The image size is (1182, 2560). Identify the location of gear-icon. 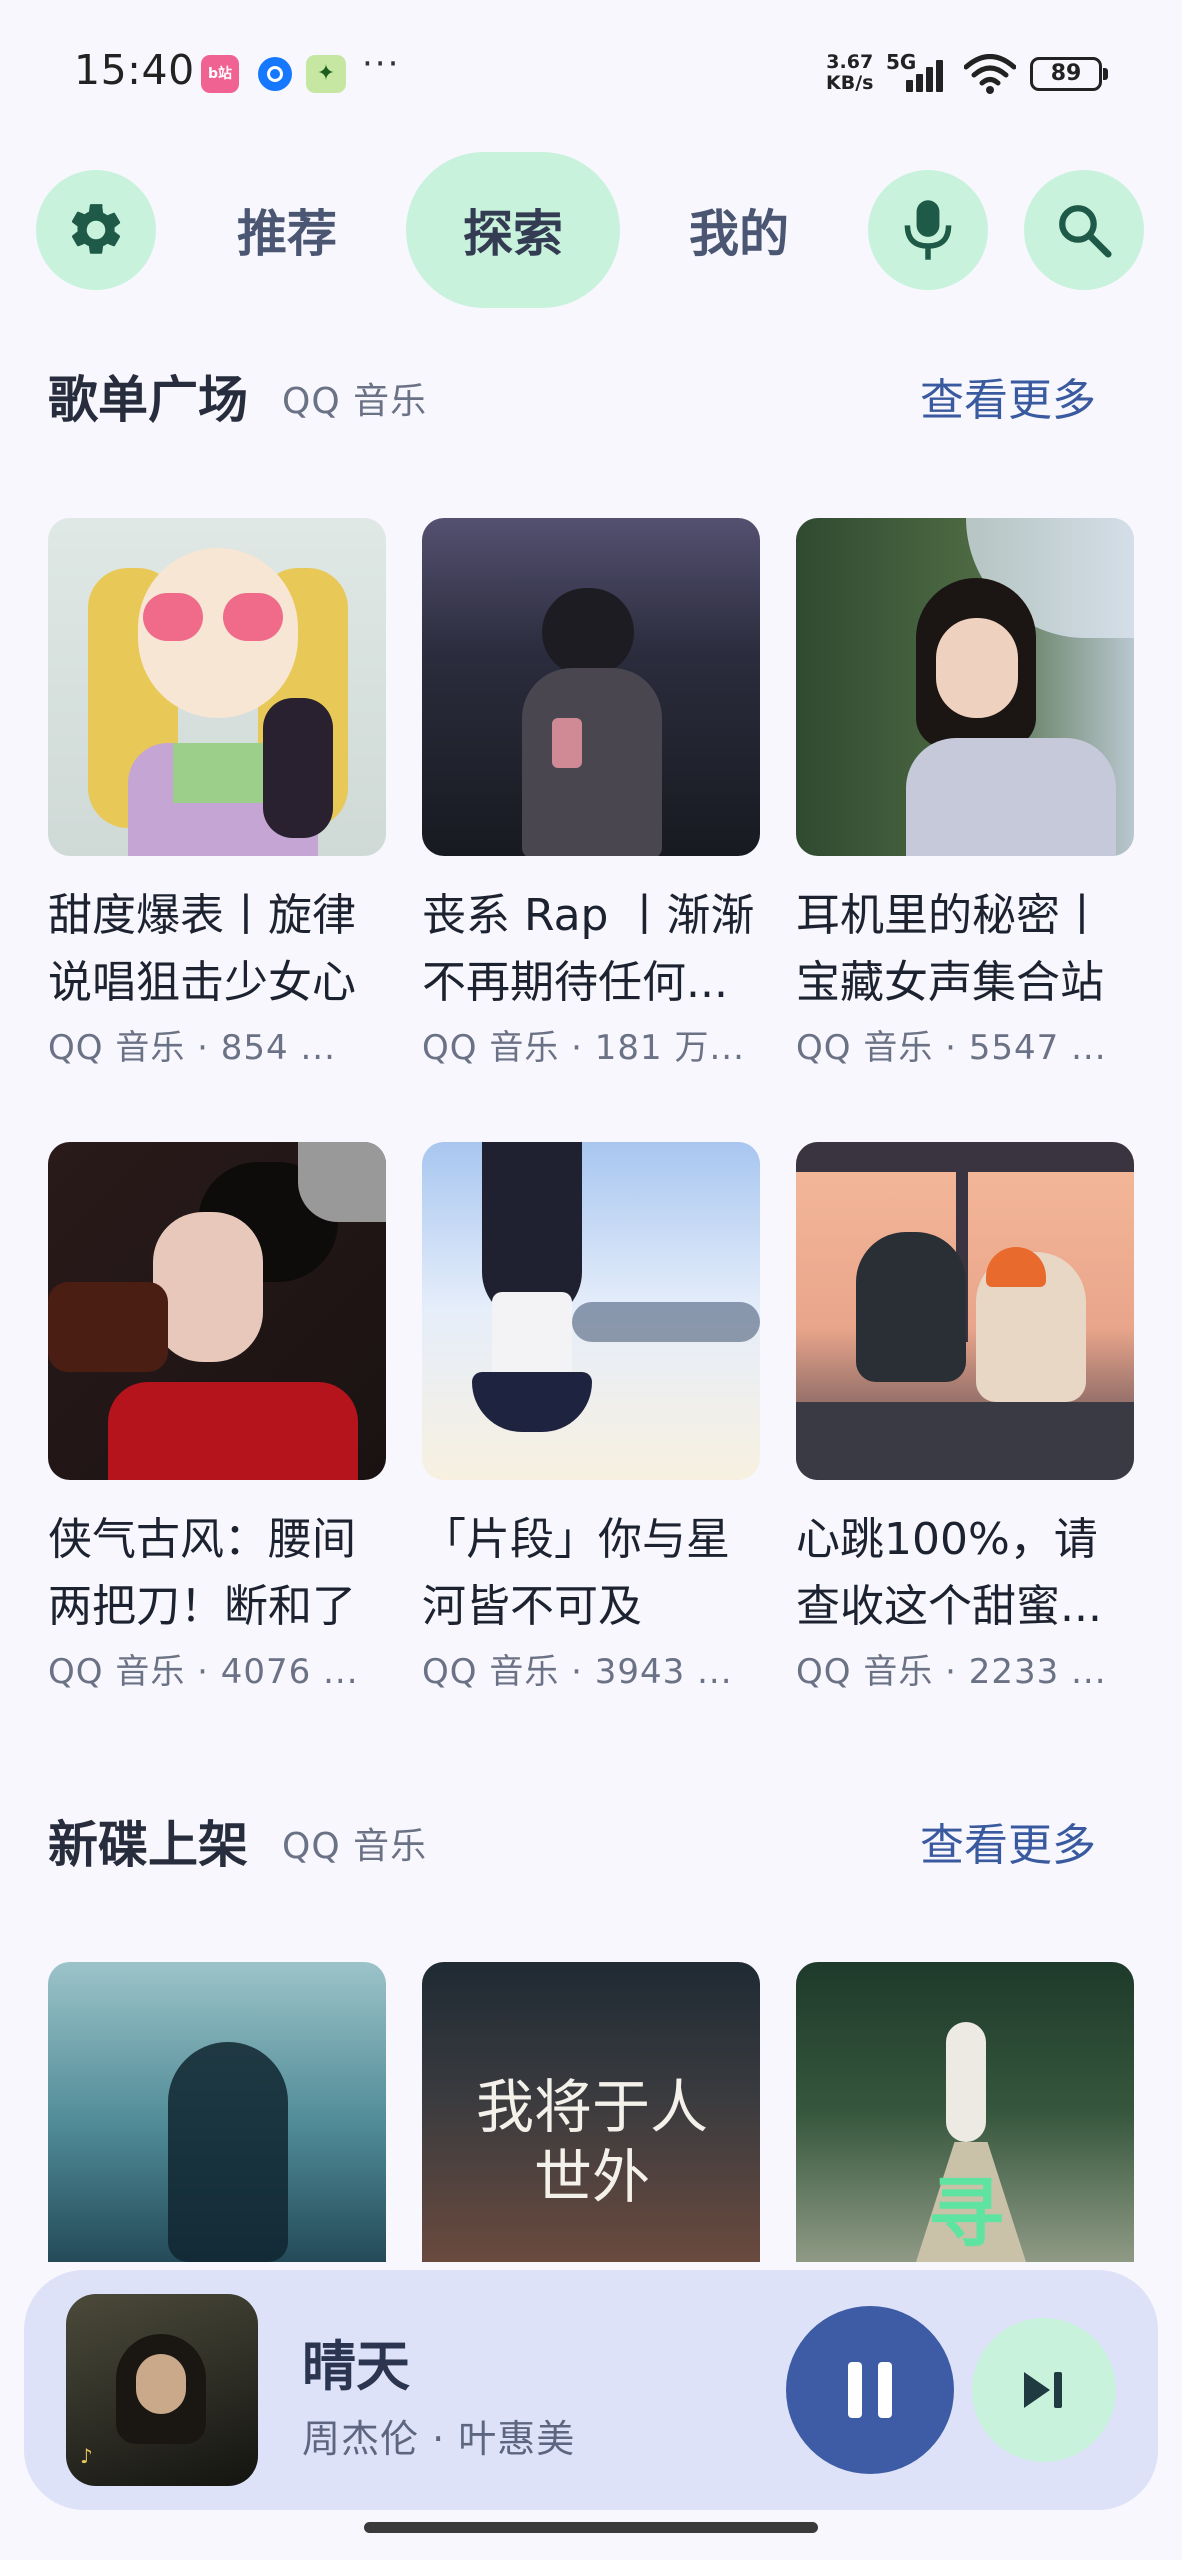
(96, 229).